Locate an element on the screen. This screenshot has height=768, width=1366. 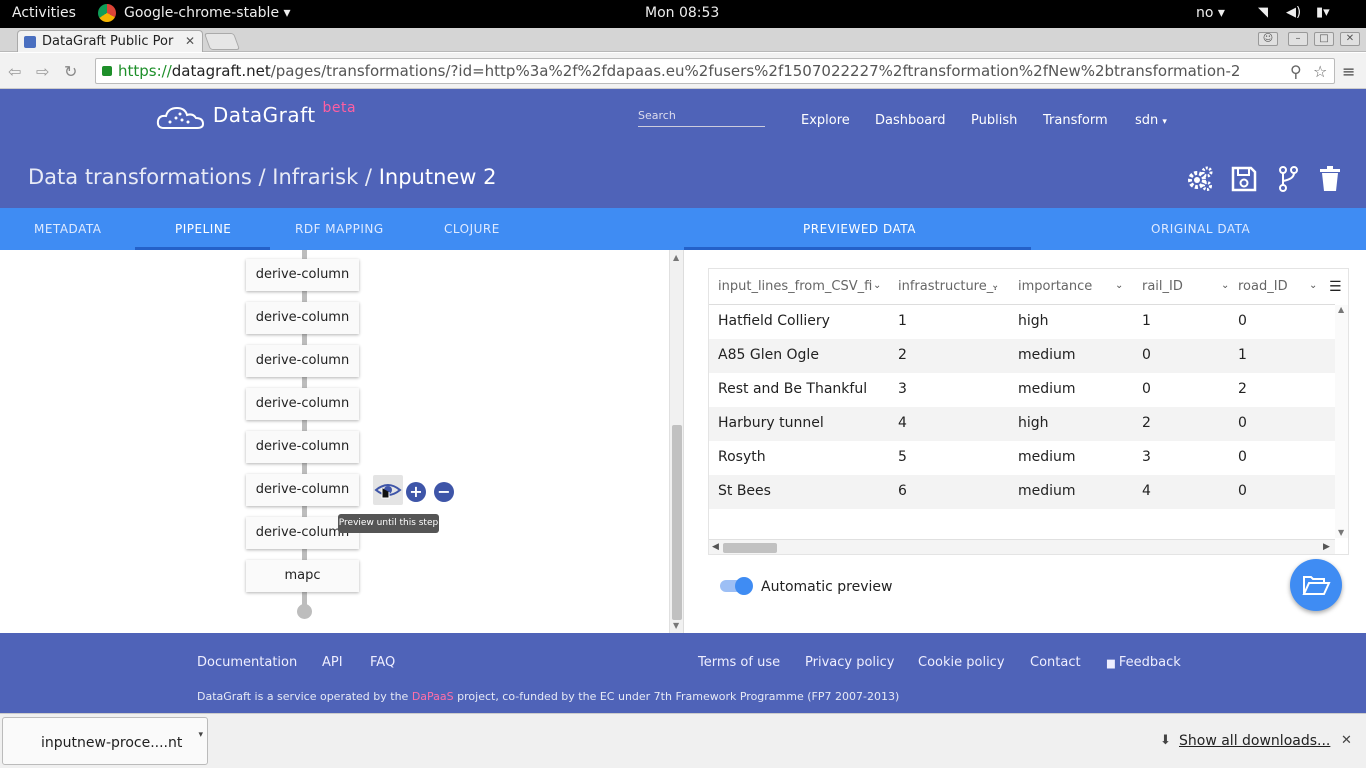
new-tab-button is located at coordinates (222, 41).